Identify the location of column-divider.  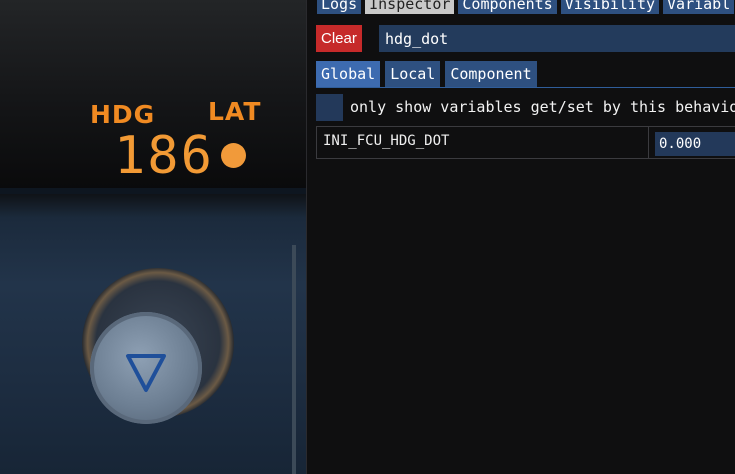
(648, 142).